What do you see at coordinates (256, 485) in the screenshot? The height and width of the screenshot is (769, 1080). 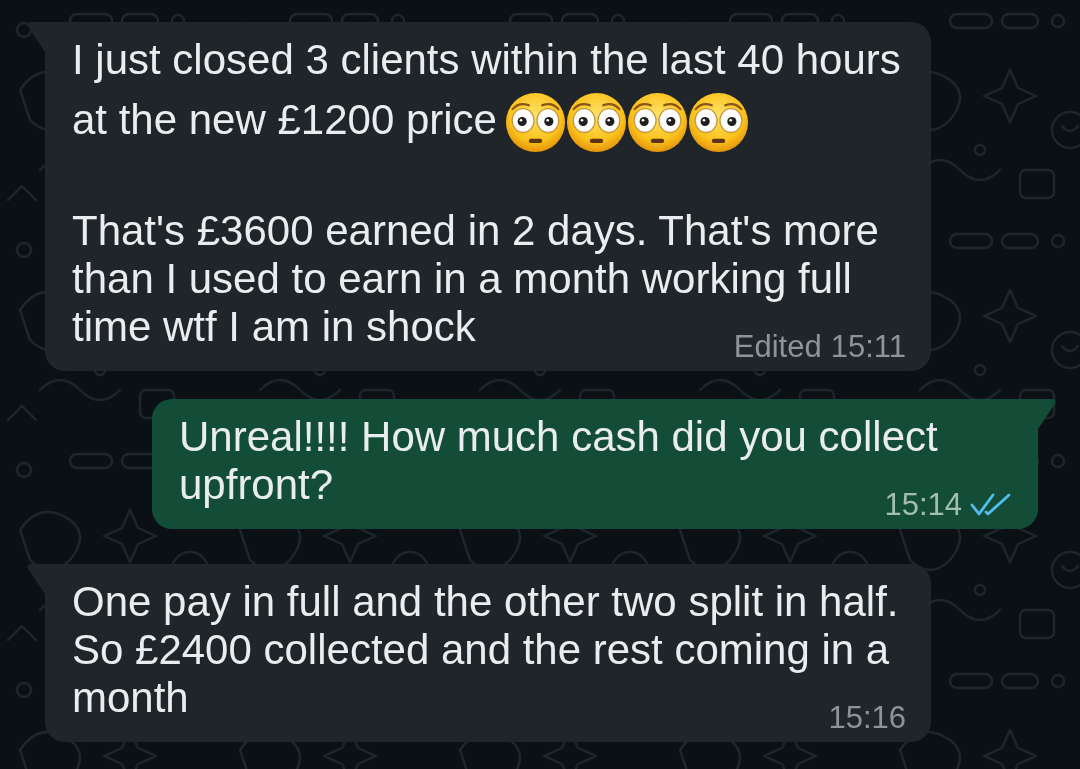 I see `message-text: upfront?` at bounding box center [256, 485].